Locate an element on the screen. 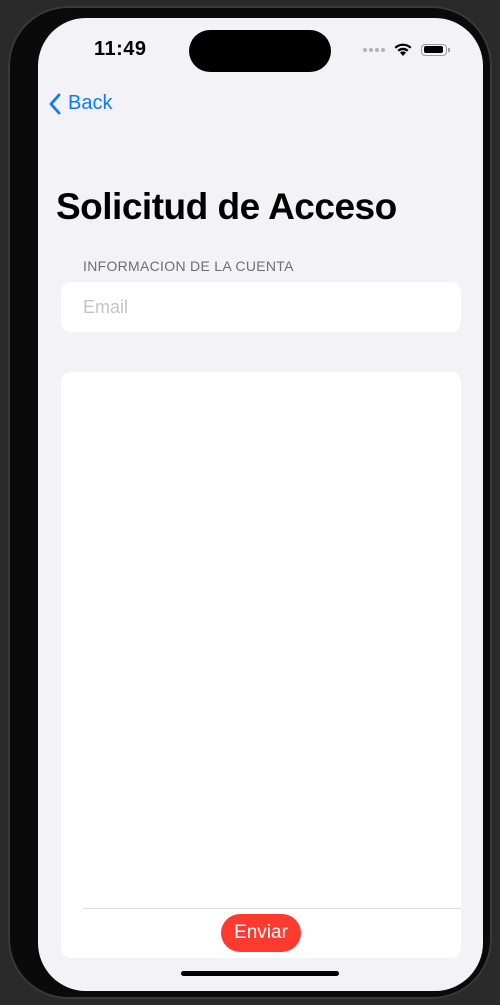 The height and width of the screenshot is (1005, 500). email-card is located at coordinates (261, 307).